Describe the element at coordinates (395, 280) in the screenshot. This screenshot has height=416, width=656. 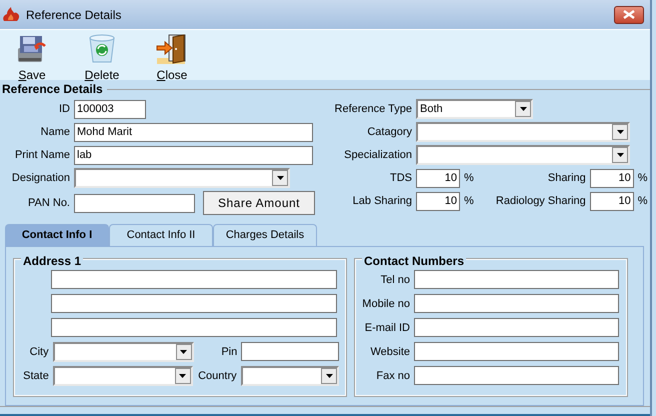
I see `field-label: Tel no` at that location.